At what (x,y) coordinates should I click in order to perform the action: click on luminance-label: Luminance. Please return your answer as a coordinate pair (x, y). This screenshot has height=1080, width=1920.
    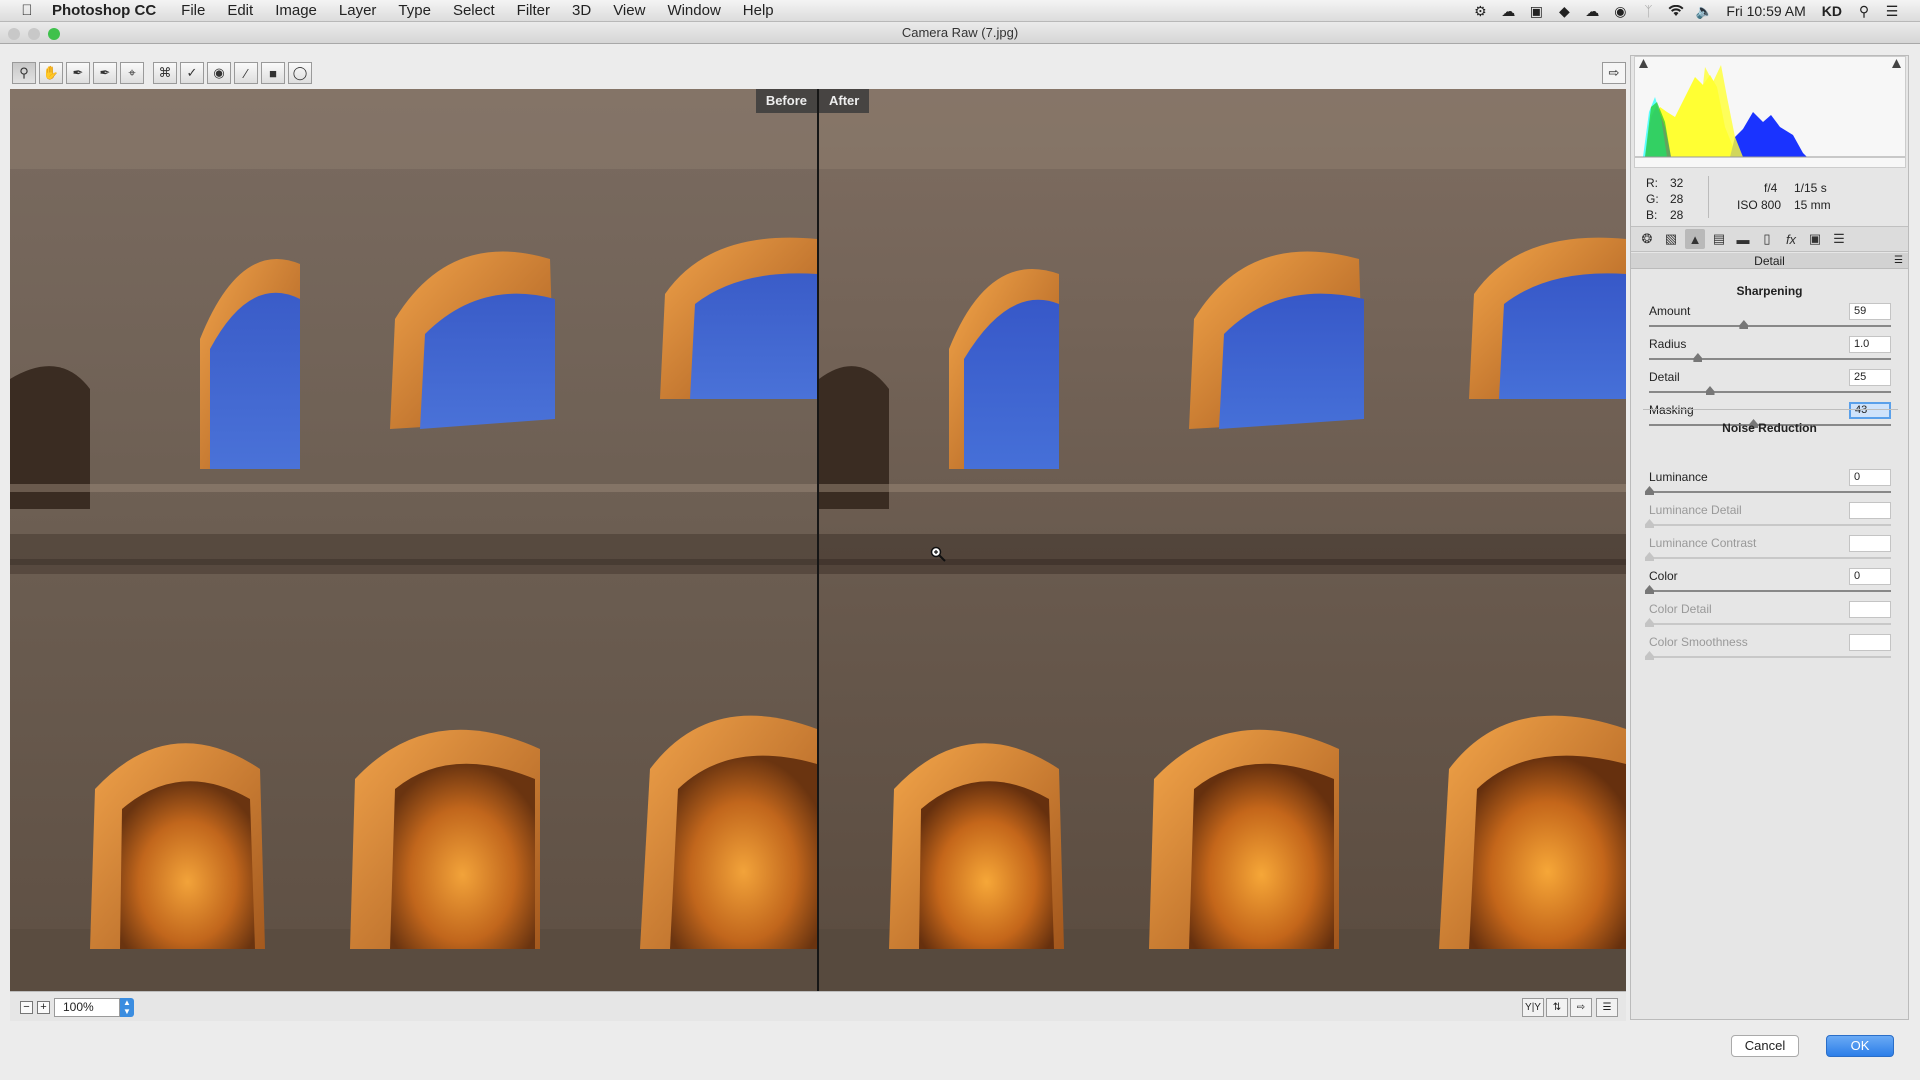
    Looking at the image, I should click on (1678, 477).